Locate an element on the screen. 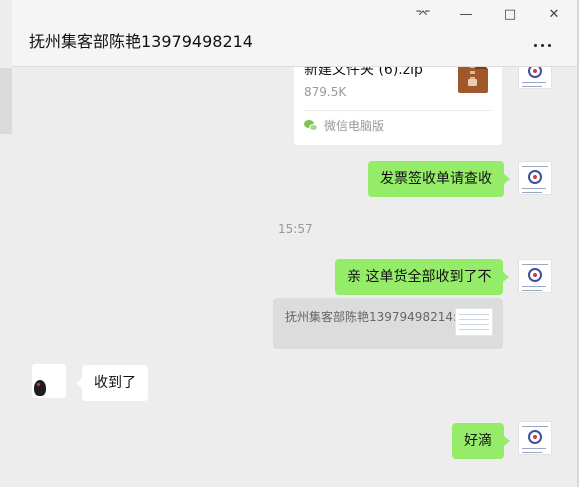 Image resolution: width=579 pixels, height=487 pixels. file-name: 新建文件夹 (6).zip is located at coordinates (363, 72).